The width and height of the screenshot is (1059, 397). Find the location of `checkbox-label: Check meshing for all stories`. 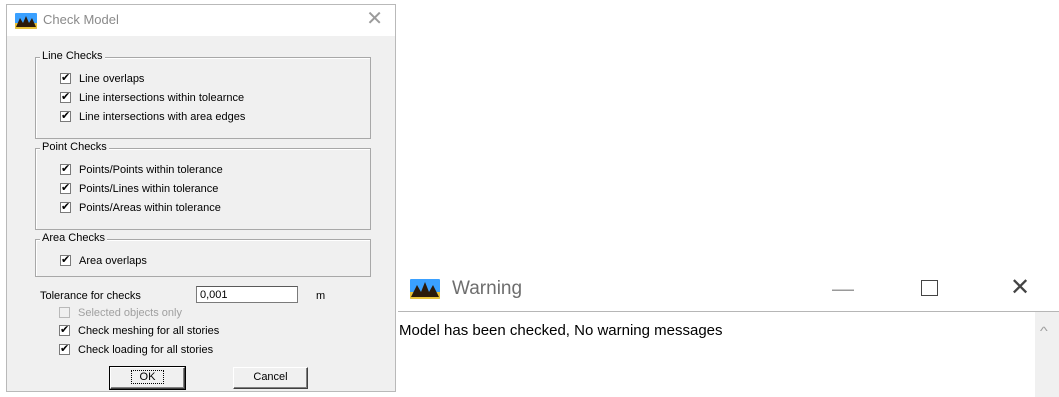

checkbox-label: Check meshing for all stories is located at coordinates (149, 331).